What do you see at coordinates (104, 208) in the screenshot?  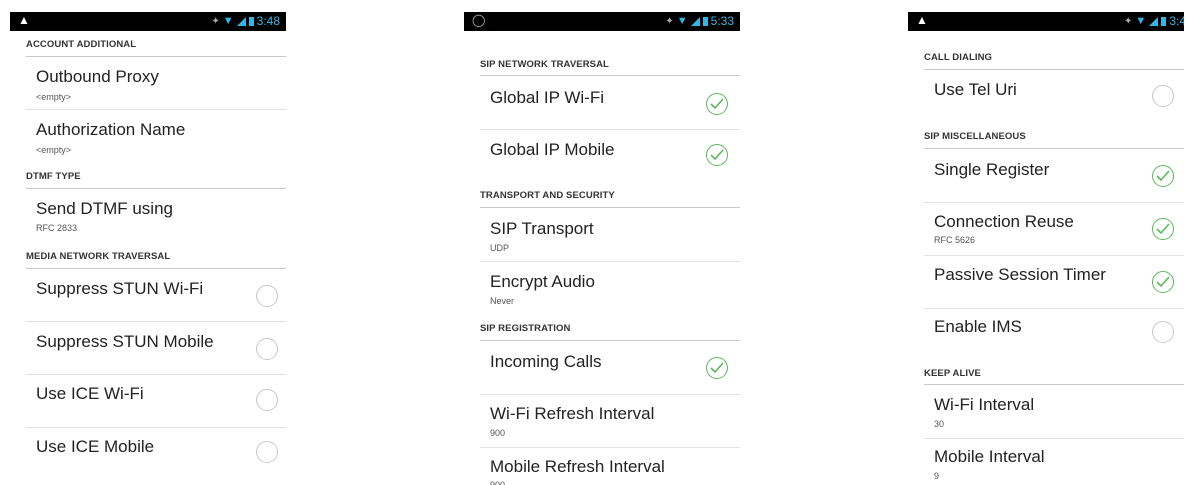 I see `pref-title: Send DTMF using` at bounding box center [104, 208].